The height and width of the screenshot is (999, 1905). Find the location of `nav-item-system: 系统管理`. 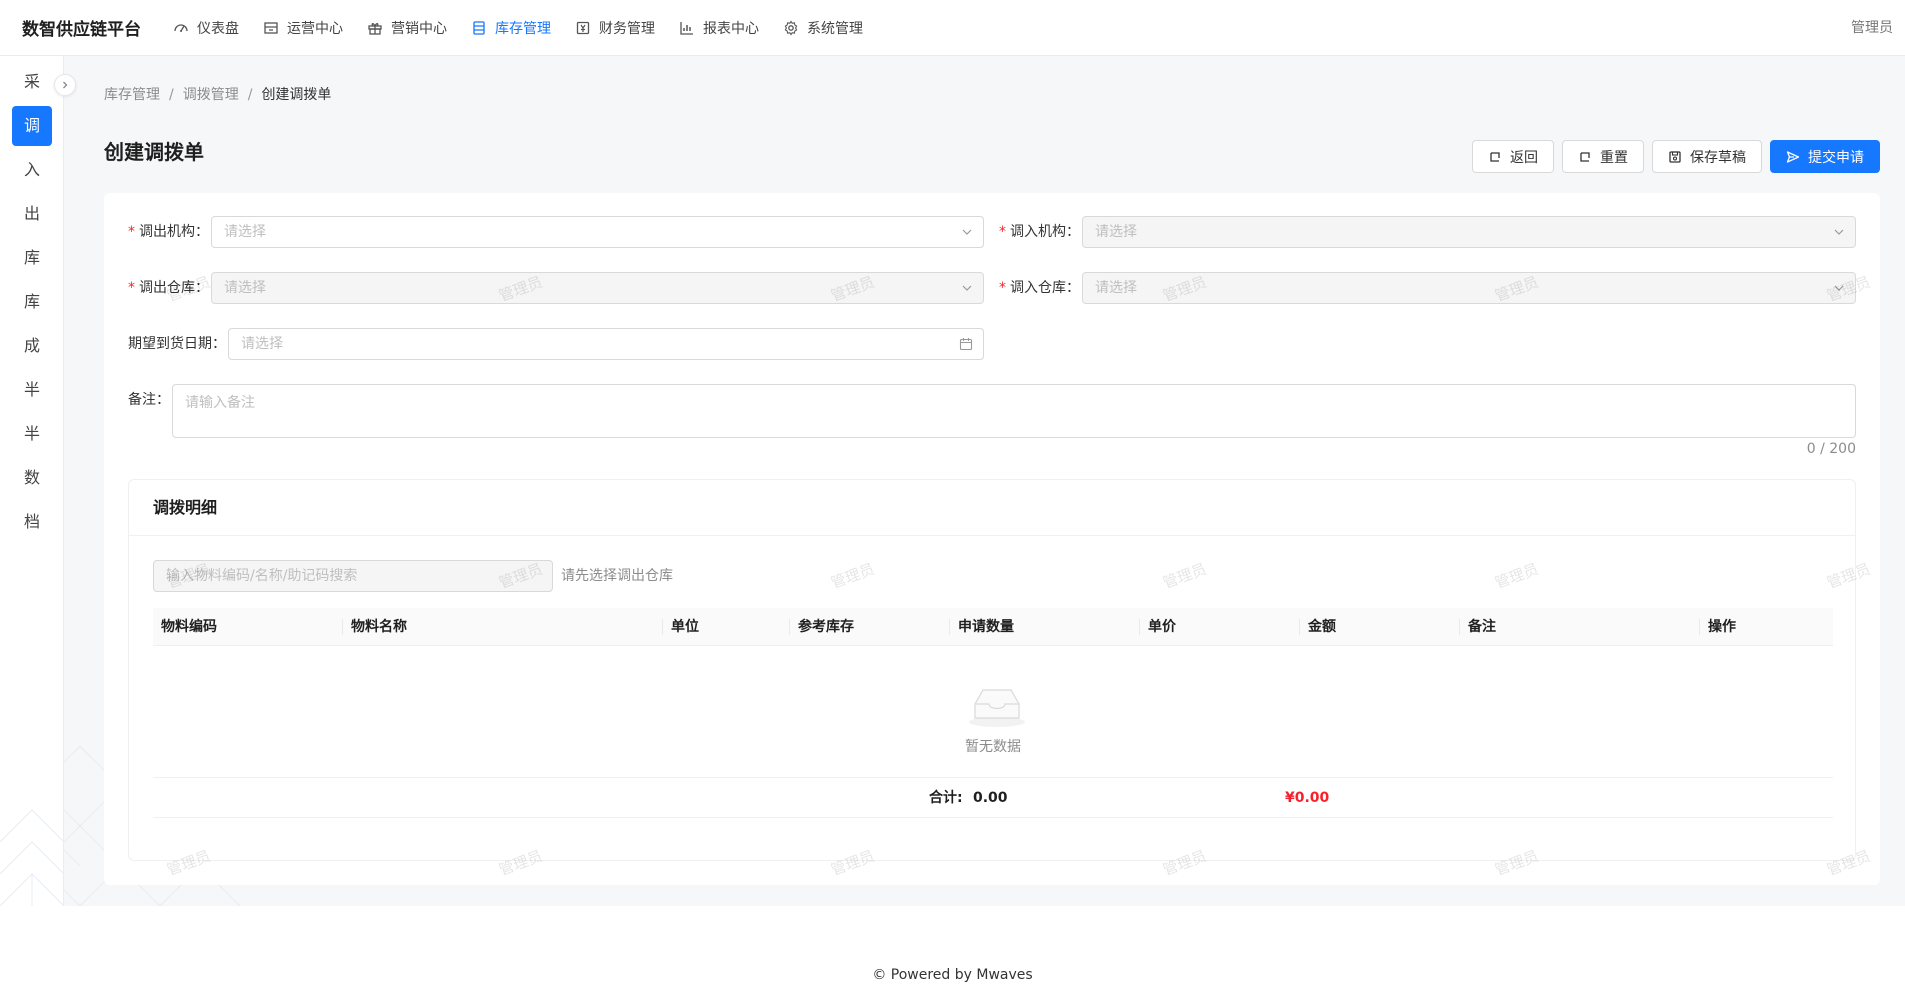

nav-item-system: 系统管理 is located at coordinates (823, 28).